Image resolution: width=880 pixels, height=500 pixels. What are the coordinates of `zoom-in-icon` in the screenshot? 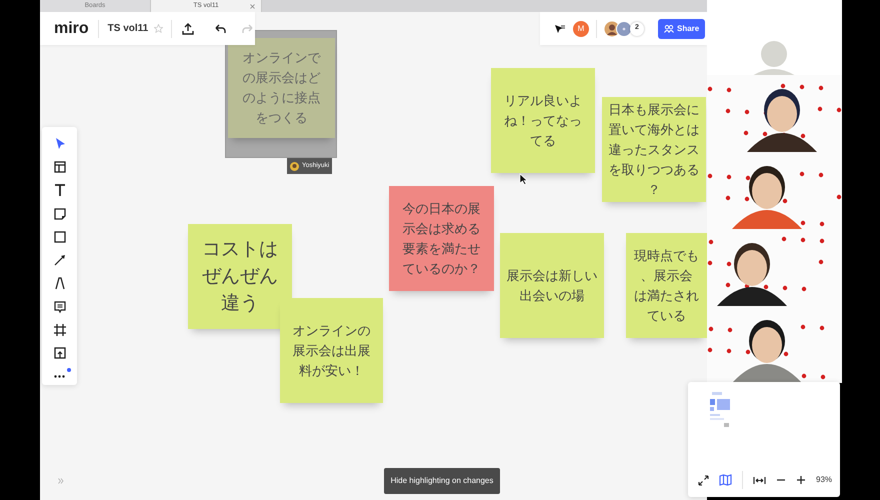 It's located at (801, 480).